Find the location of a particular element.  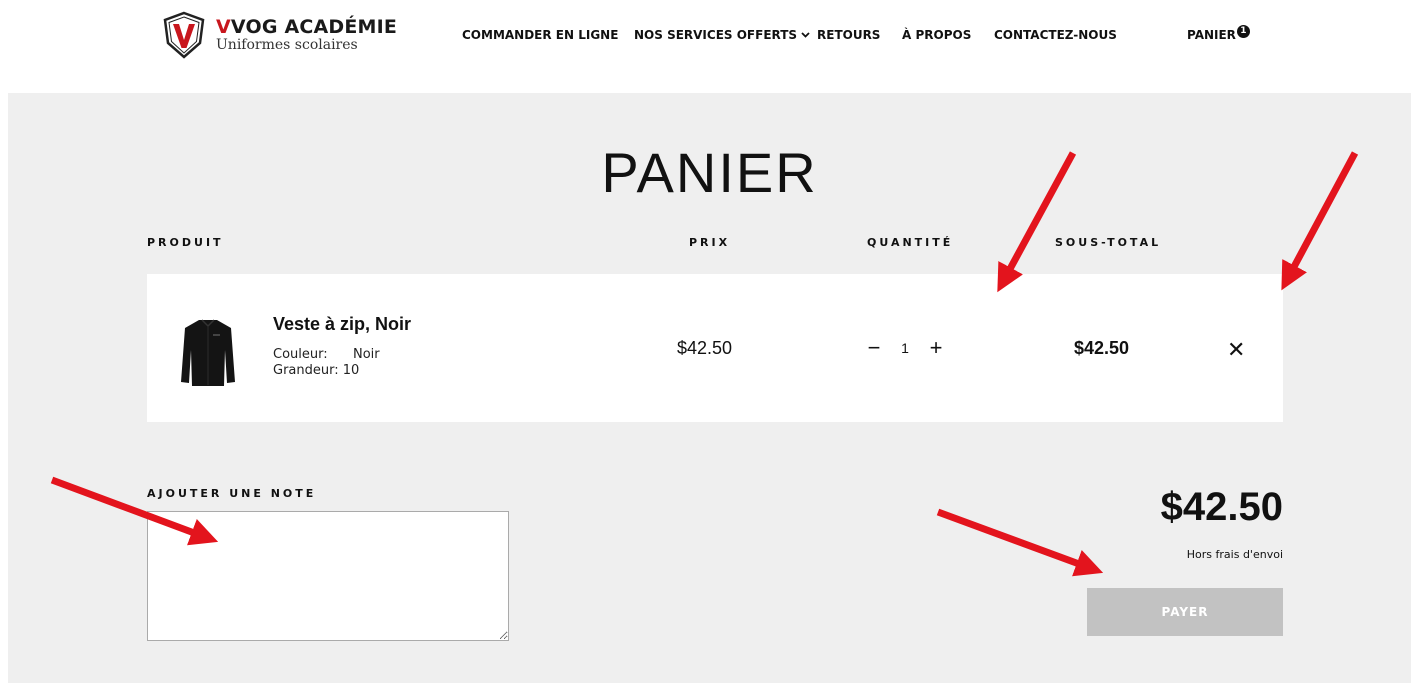

product-name: Veste à zip, Noir is located at coordinates (342, 324).